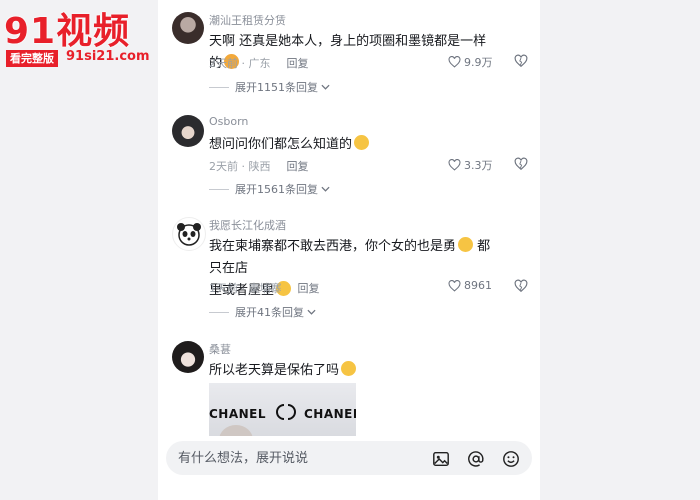 The width and height of the screenshot is (700, 500). What do you see at coordinates (476, 459) in the screenshot?
I see `at-icon` at bounding box center [476, 459].